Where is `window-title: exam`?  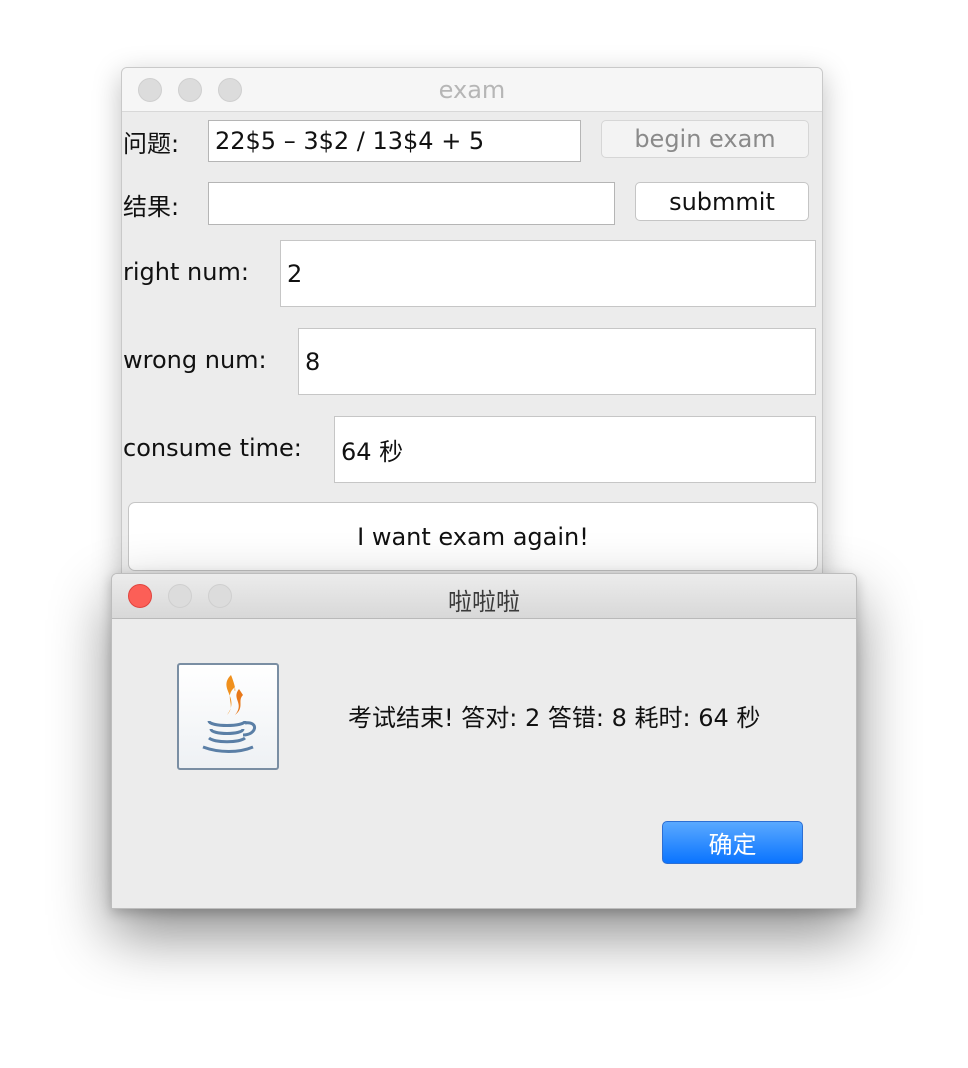 window-title: exam is located at coordinates (472, 90).